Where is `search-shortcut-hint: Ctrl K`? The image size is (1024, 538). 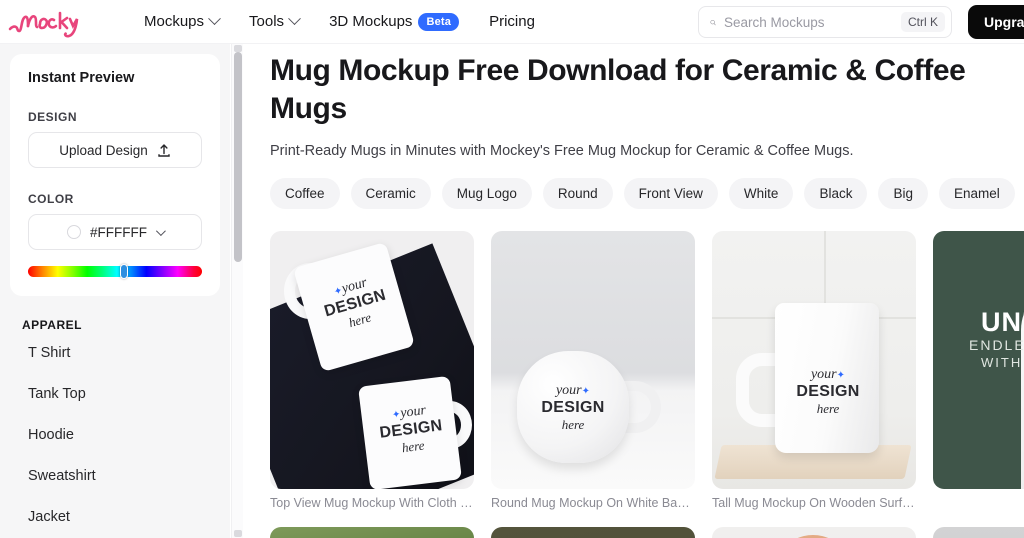
search-shortcut-hint: Ctrl K is located at coordinates (923, 22).